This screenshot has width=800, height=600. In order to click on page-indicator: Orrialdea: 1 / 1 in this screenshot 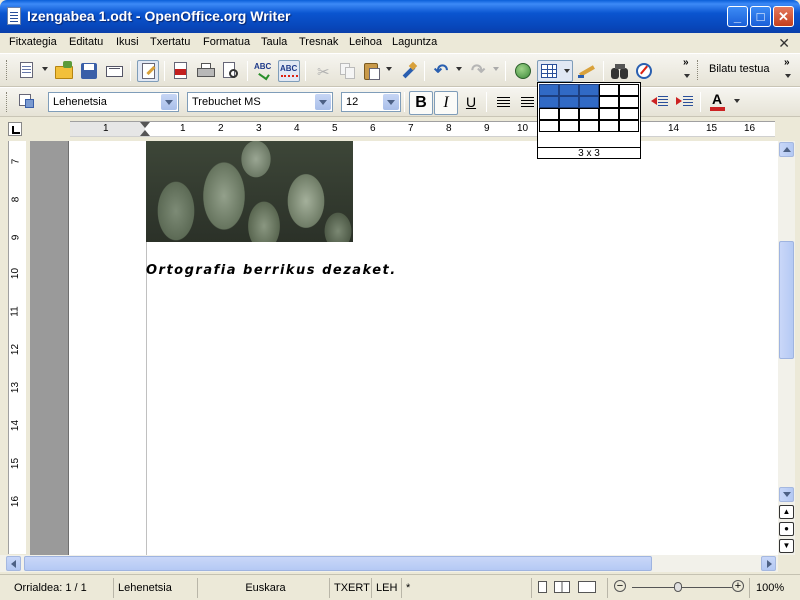, I will do `click(62, 588)`.